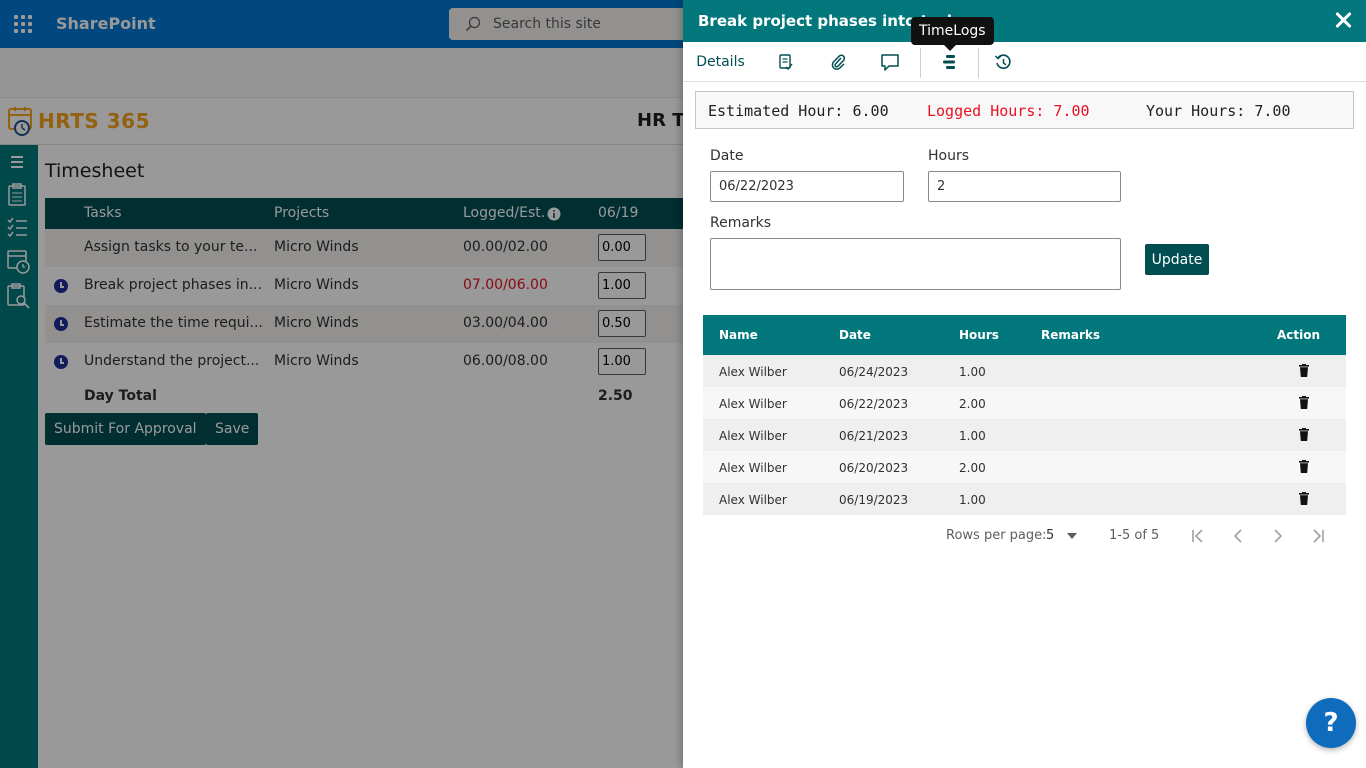  Describe the element at coordinates (1050, 535) in the screenshot. I see `rows-per-page-select: 5` at that location.